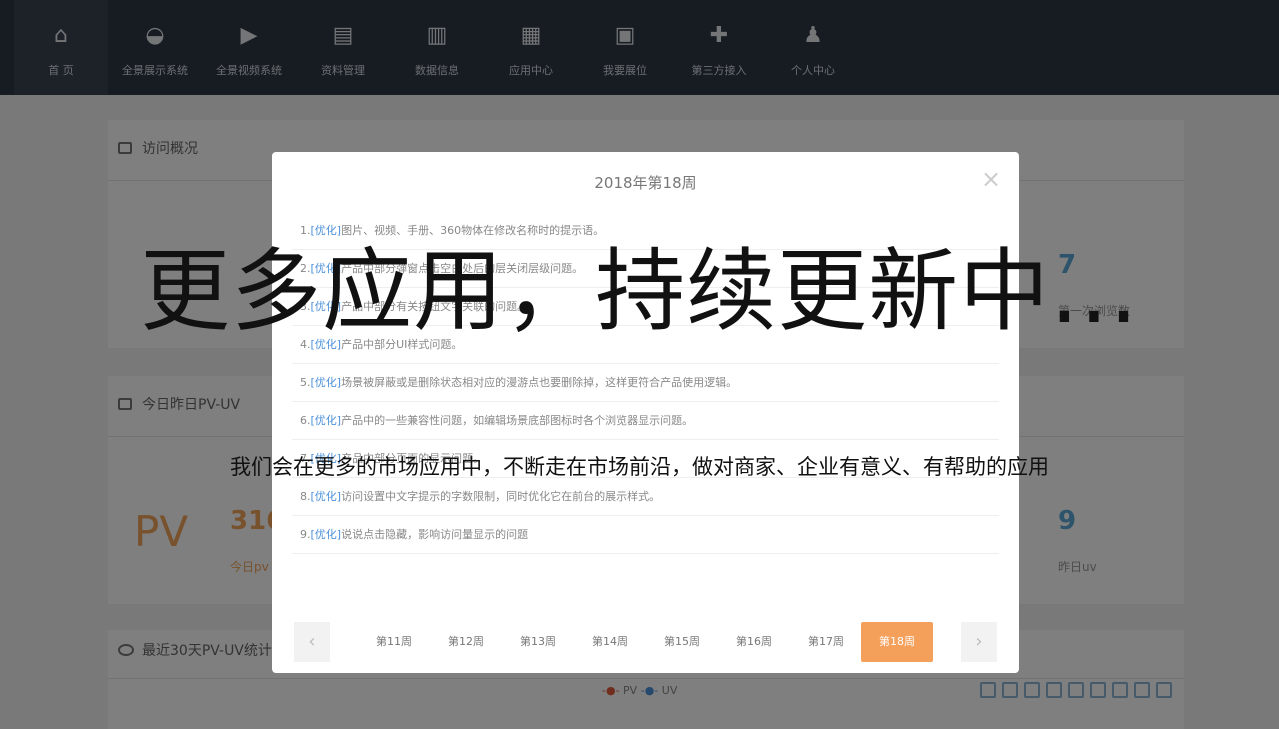  Describe the element at coordinates (435, 534) in the screenshot. I see `item-text: 说说点击隐藏，影响访问量显示的问题` at that location.